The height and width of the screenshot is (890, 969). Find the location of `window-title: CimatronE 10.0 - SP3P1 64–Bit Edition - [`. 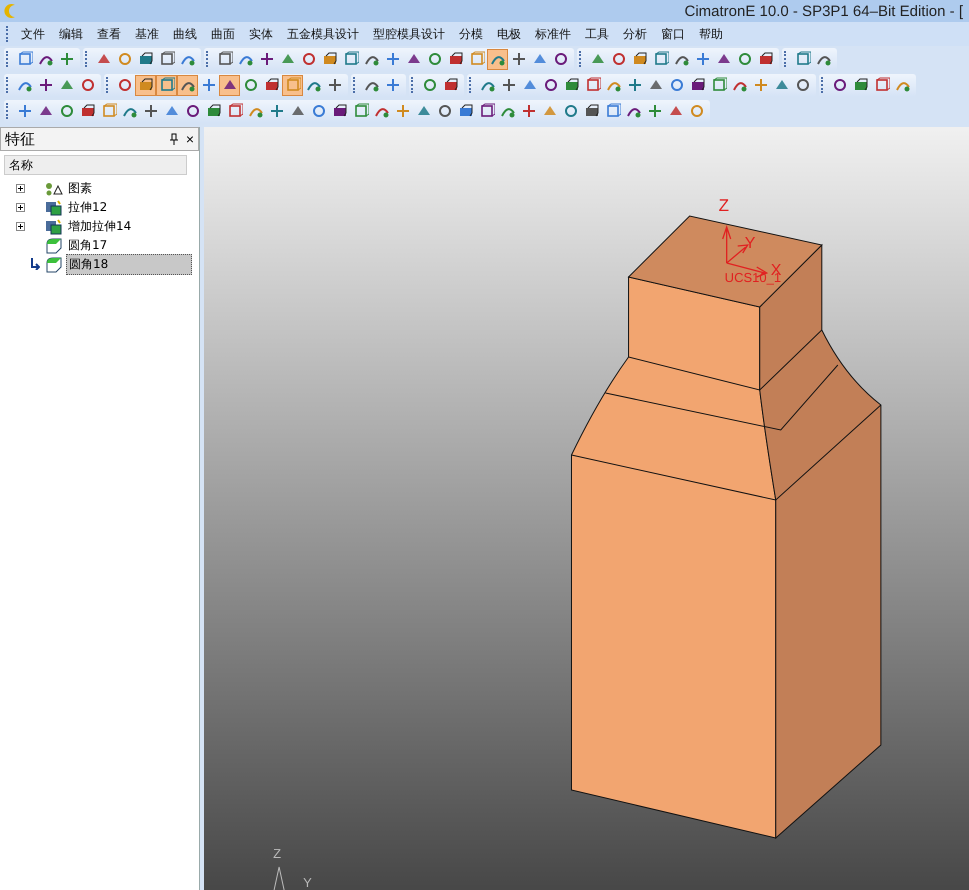

window-title: CimatronE 10.0 - SP3P1 64–Bit Edition - [ is located at coordinates (823, 11).